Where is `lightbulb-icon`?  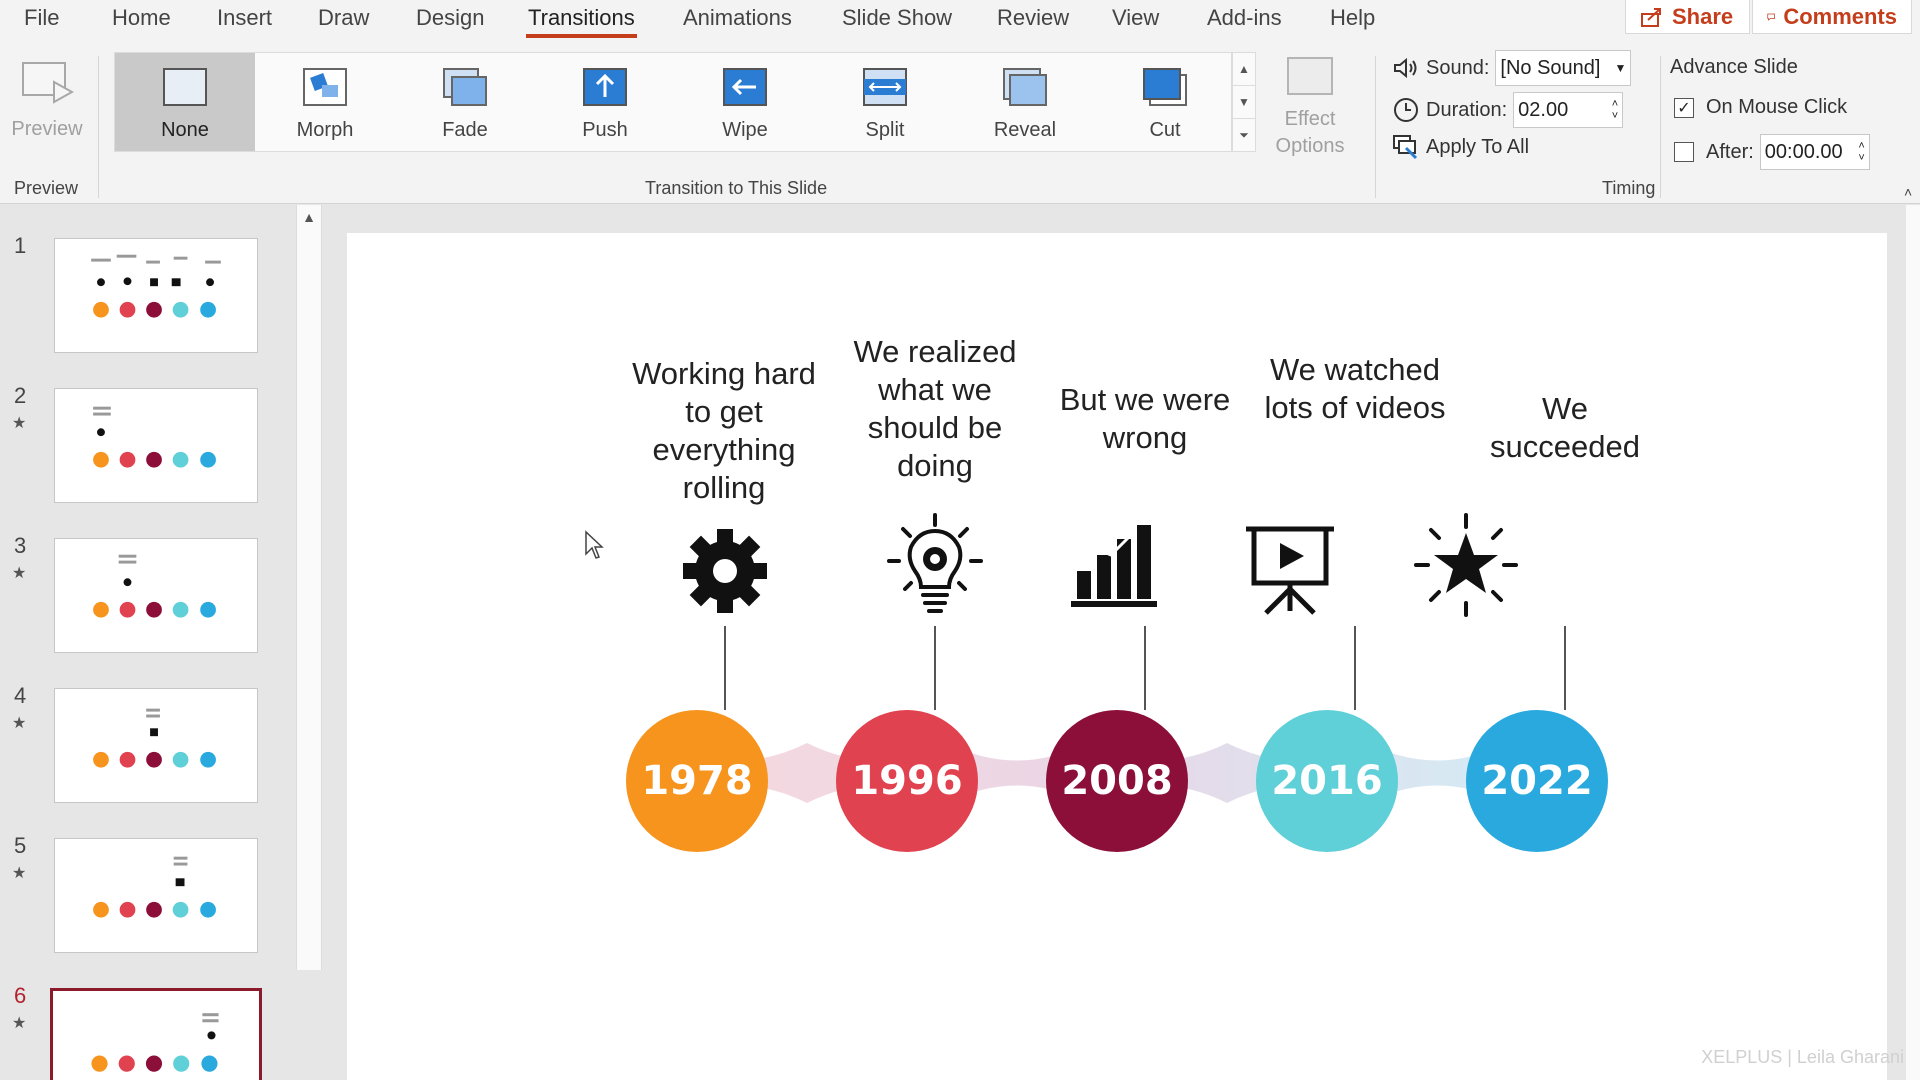
lightbulb-icon is located at coordinates (935, 563).